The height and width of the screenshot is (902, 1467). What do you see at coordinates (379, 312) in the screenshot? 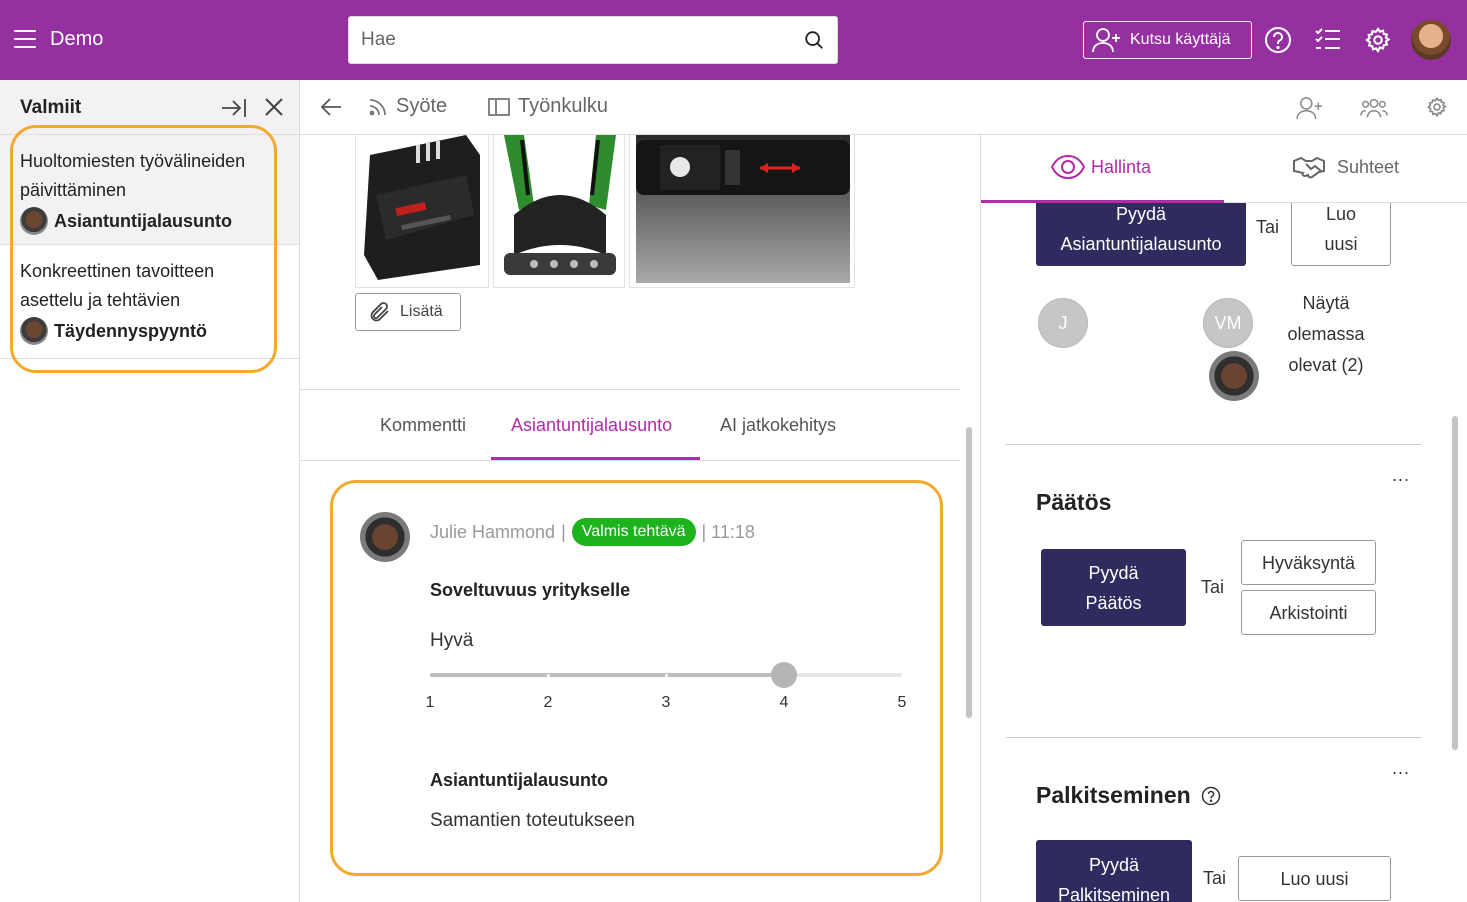
I see `paperclip-icon` at bounding box center [379, 312].